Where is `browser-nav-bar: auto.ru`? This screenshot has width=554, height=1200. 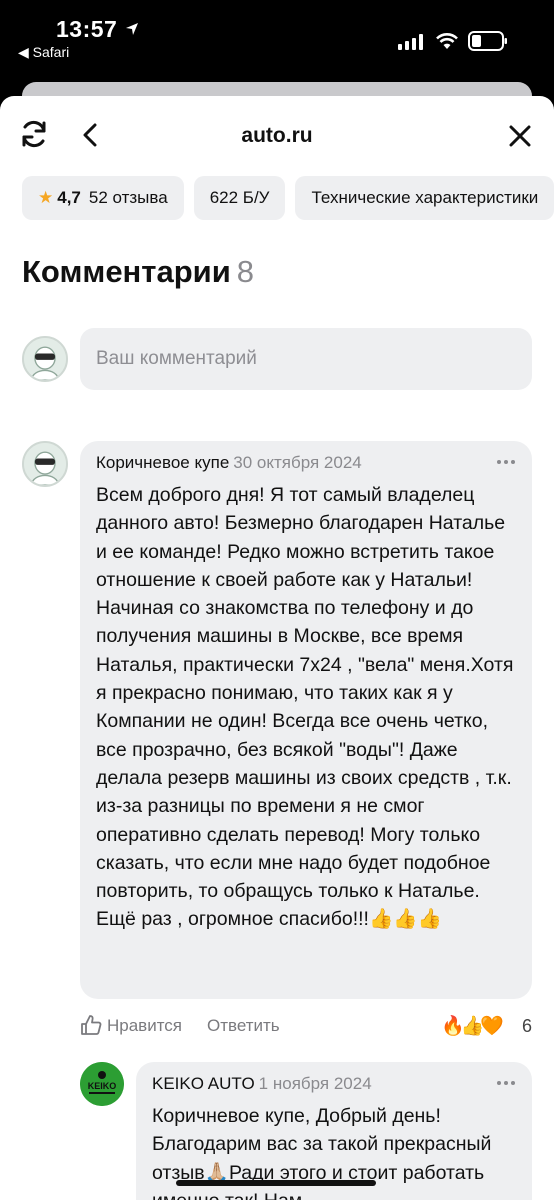 browser-nav-bar: auto.ru is located at coordinates (277, 136).